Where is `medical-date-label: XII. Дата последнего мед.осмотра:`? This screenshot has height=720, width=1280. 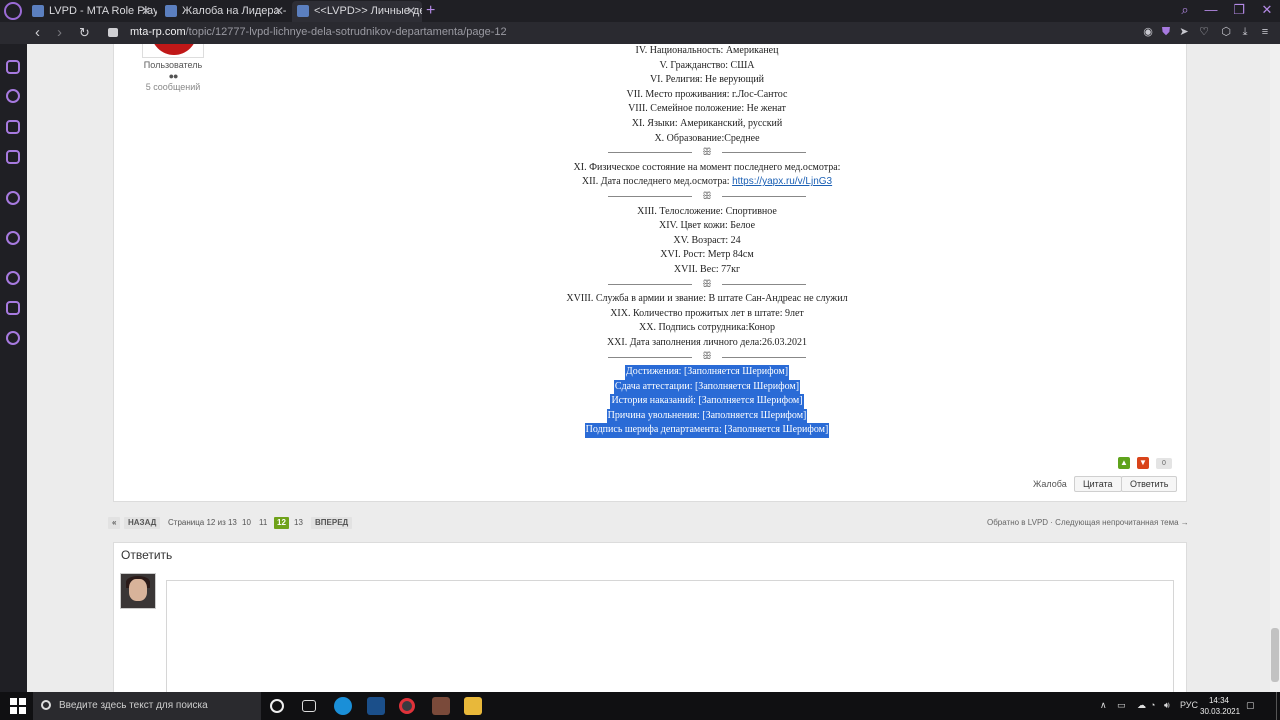 medical-date-label: XII. Дата последнего мед.осмотра: is located at coordinates (657, 182).